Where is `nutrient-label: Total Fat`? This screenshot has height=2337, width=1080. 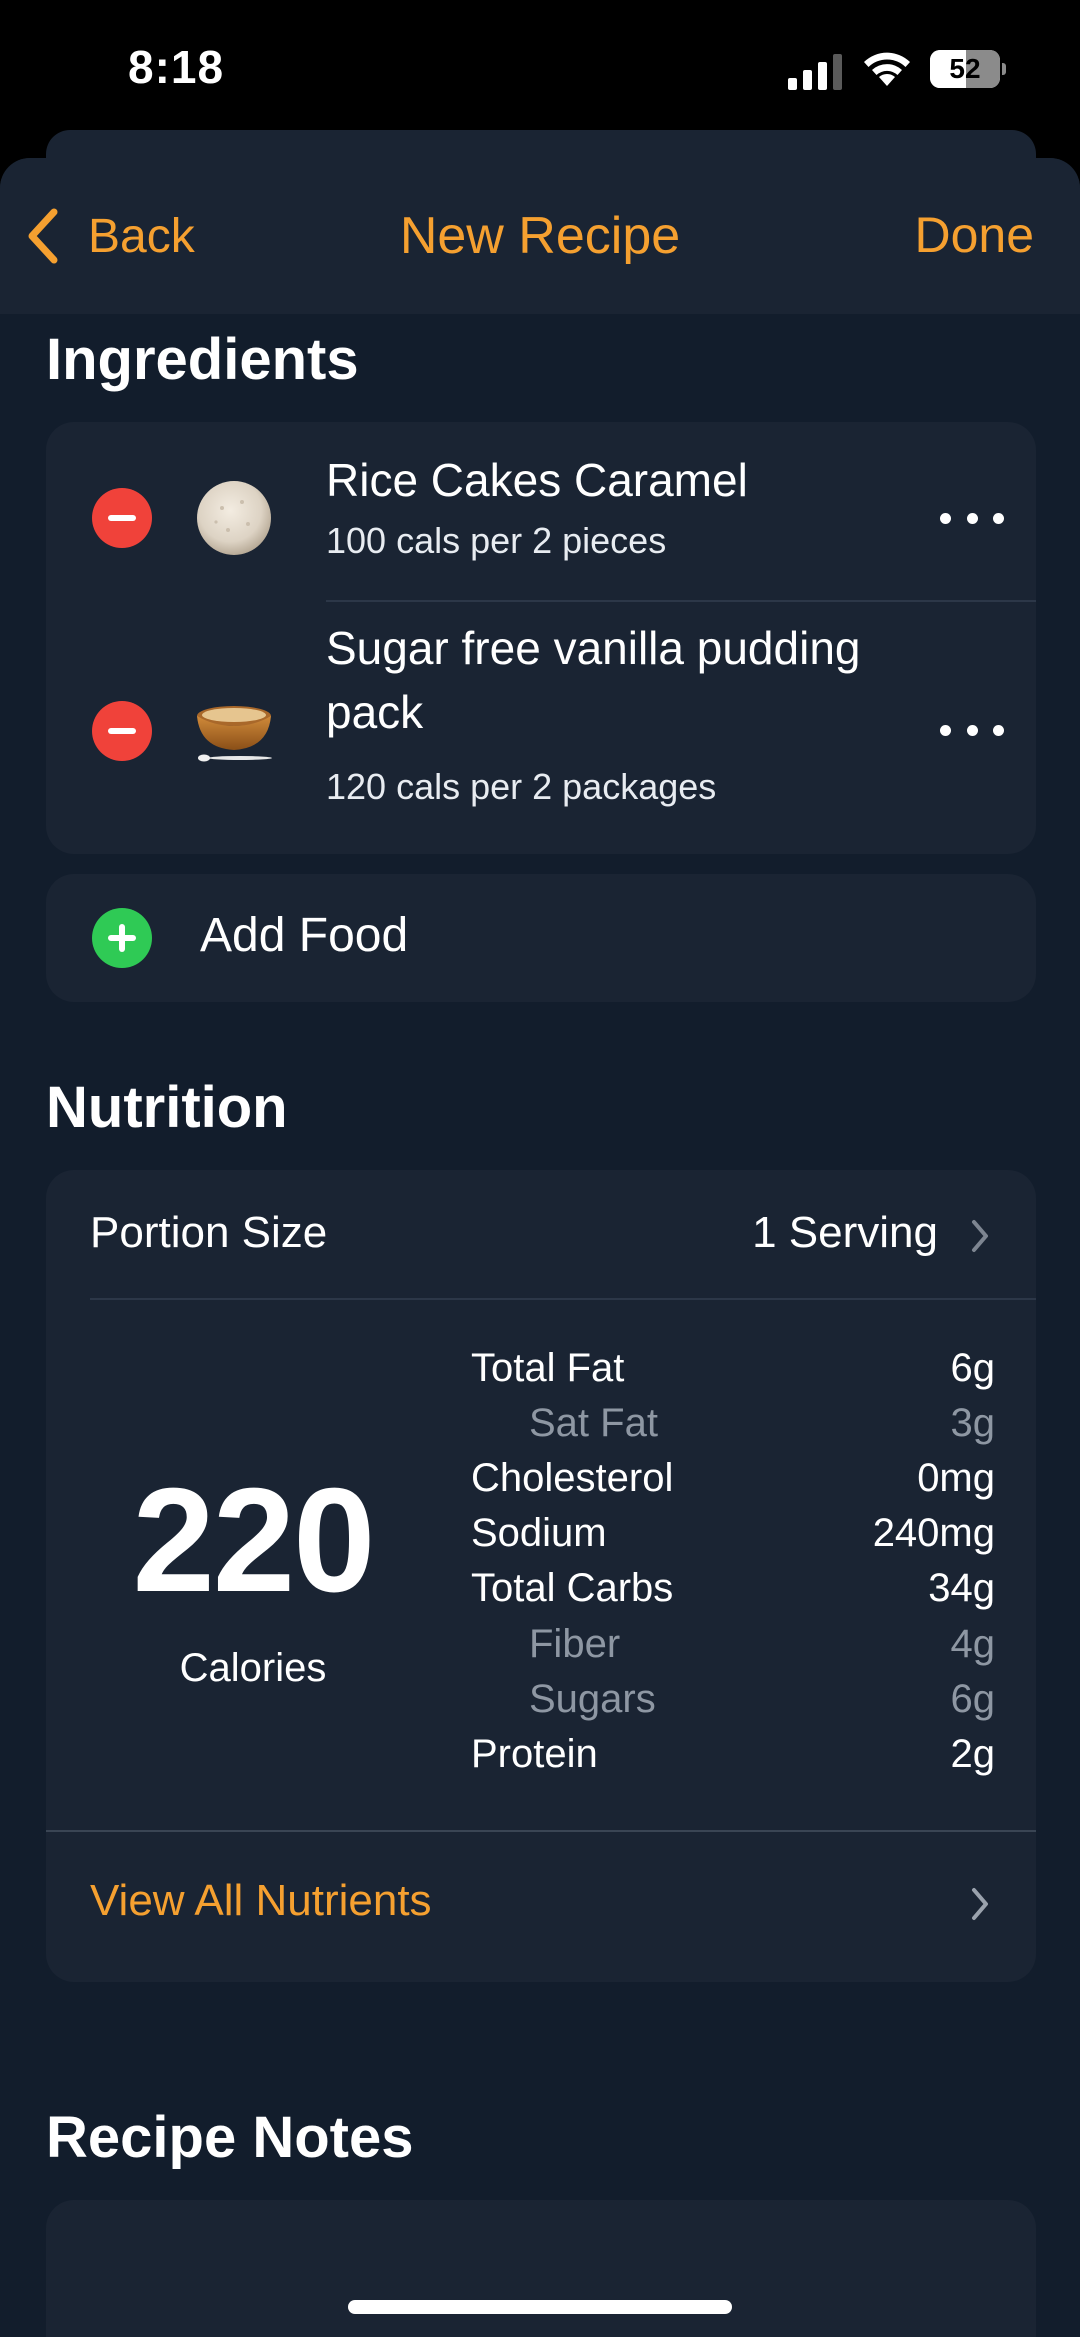 nutrient-label: Total Fat is located at coordinates (548, 1368).